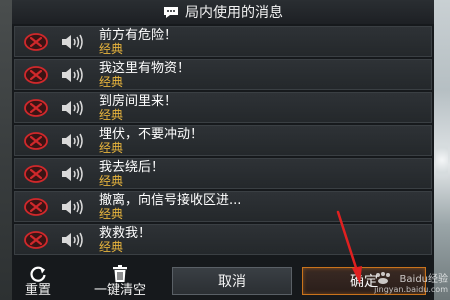  I want to click on reset-button: 重置, so click(38, 281).